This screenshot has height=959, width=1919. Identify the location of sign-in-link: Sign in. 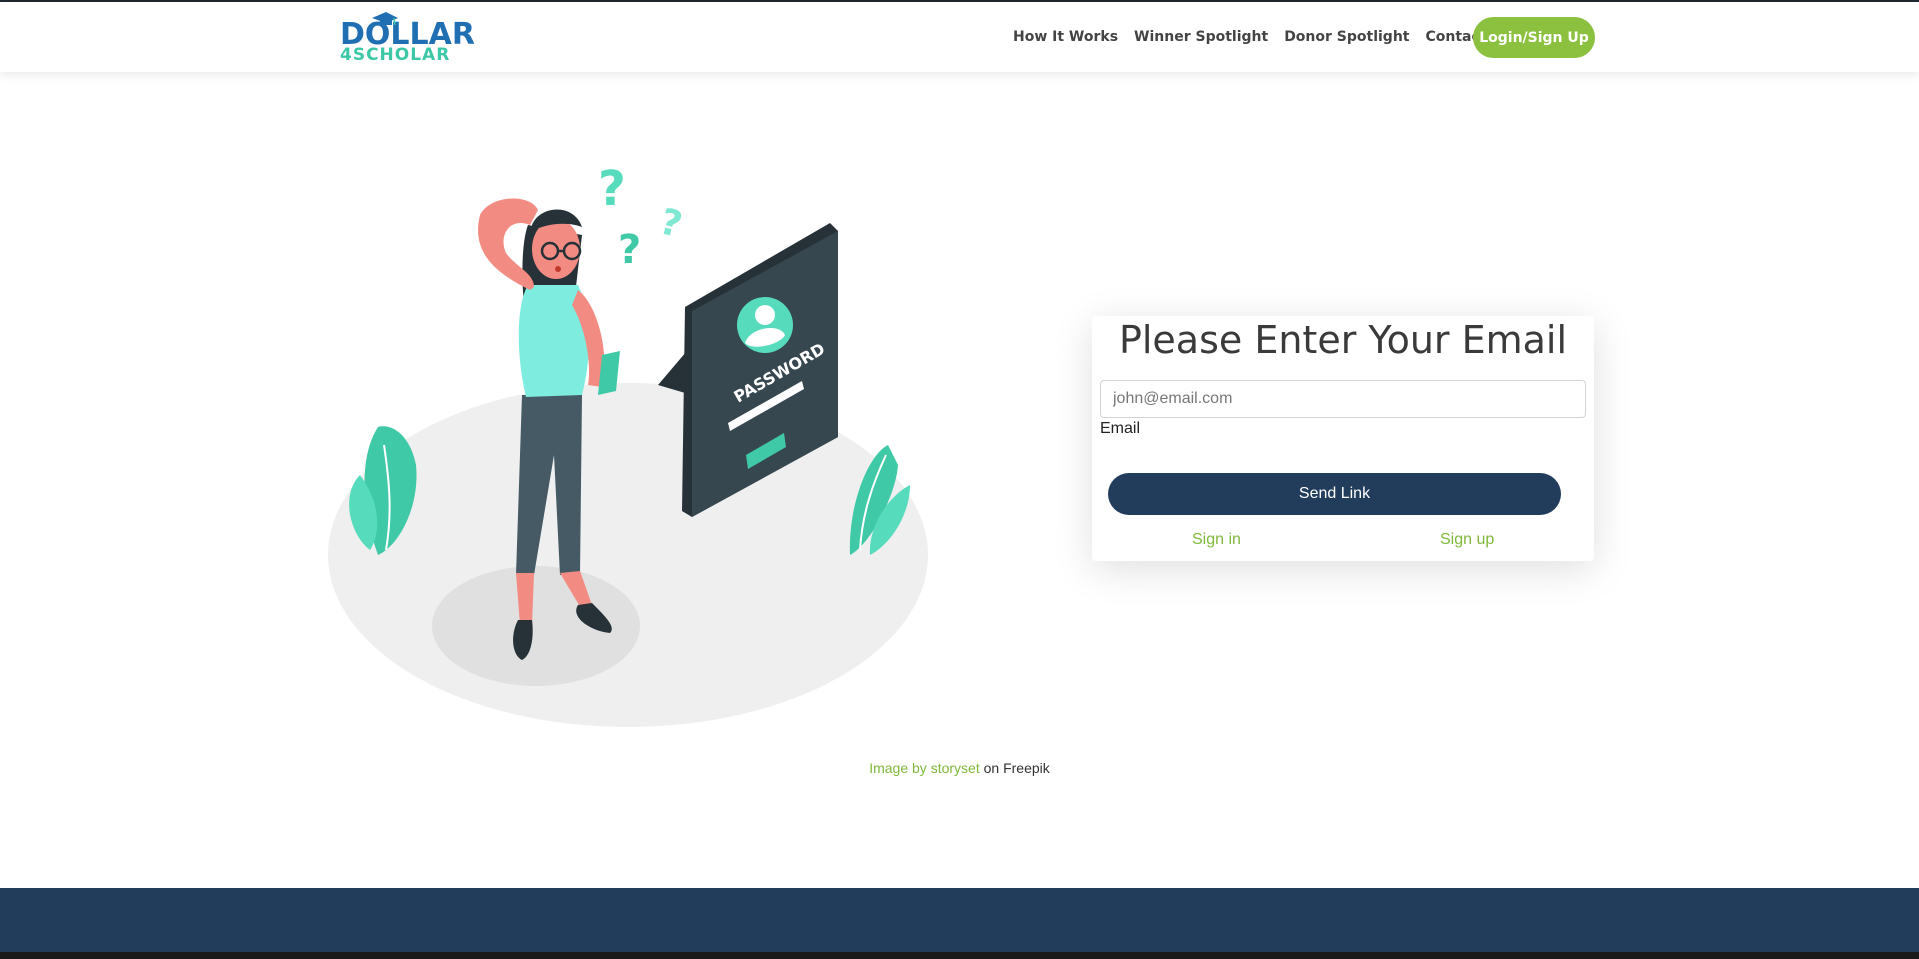
(1216, 540).